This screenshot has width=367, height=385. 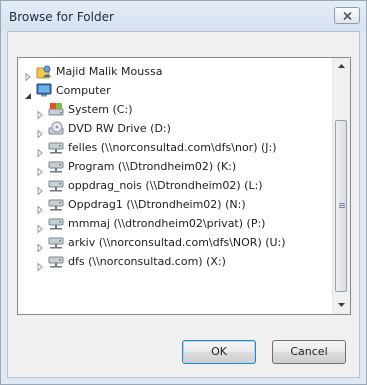 I want to click on chevron-up-icon, so click(x=341, y=66).